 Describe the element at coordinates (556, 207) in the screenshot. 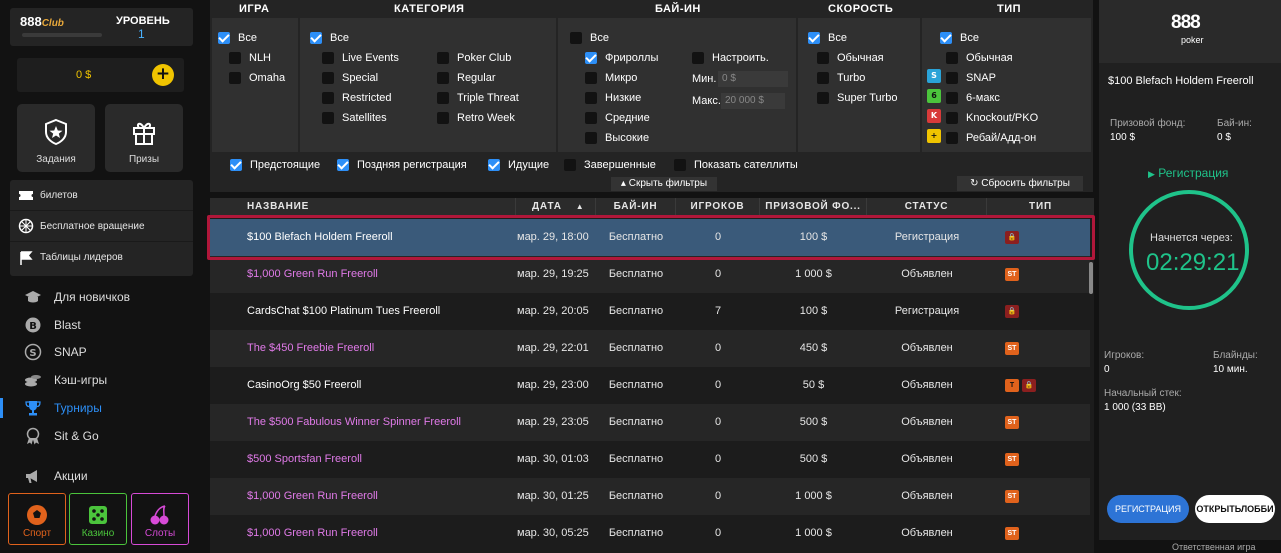

I see `column-date: ДАТА ▲` at that location.